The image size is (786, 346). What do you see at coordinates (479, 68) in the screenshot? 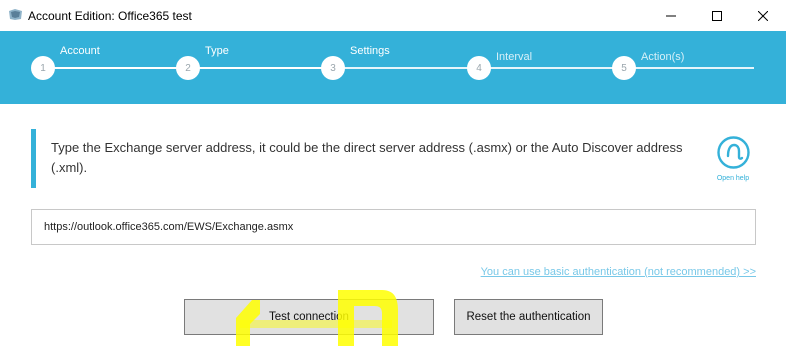
I see `step-4-circle: 4` at bounding box center [479, 68].